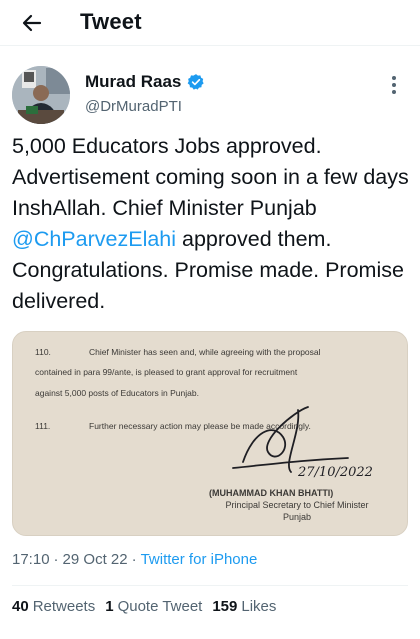 This screenshot has width=420, height=639. I want to click on retweets-count: 40, so click(20, 606).